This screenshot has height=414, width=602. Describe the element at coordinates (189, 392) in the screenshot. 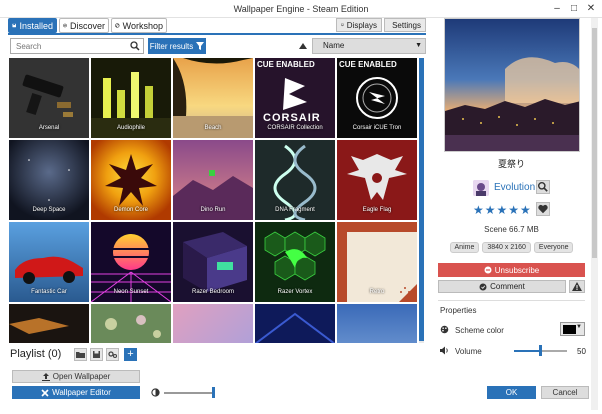

I see `brightness-slider` at that location.